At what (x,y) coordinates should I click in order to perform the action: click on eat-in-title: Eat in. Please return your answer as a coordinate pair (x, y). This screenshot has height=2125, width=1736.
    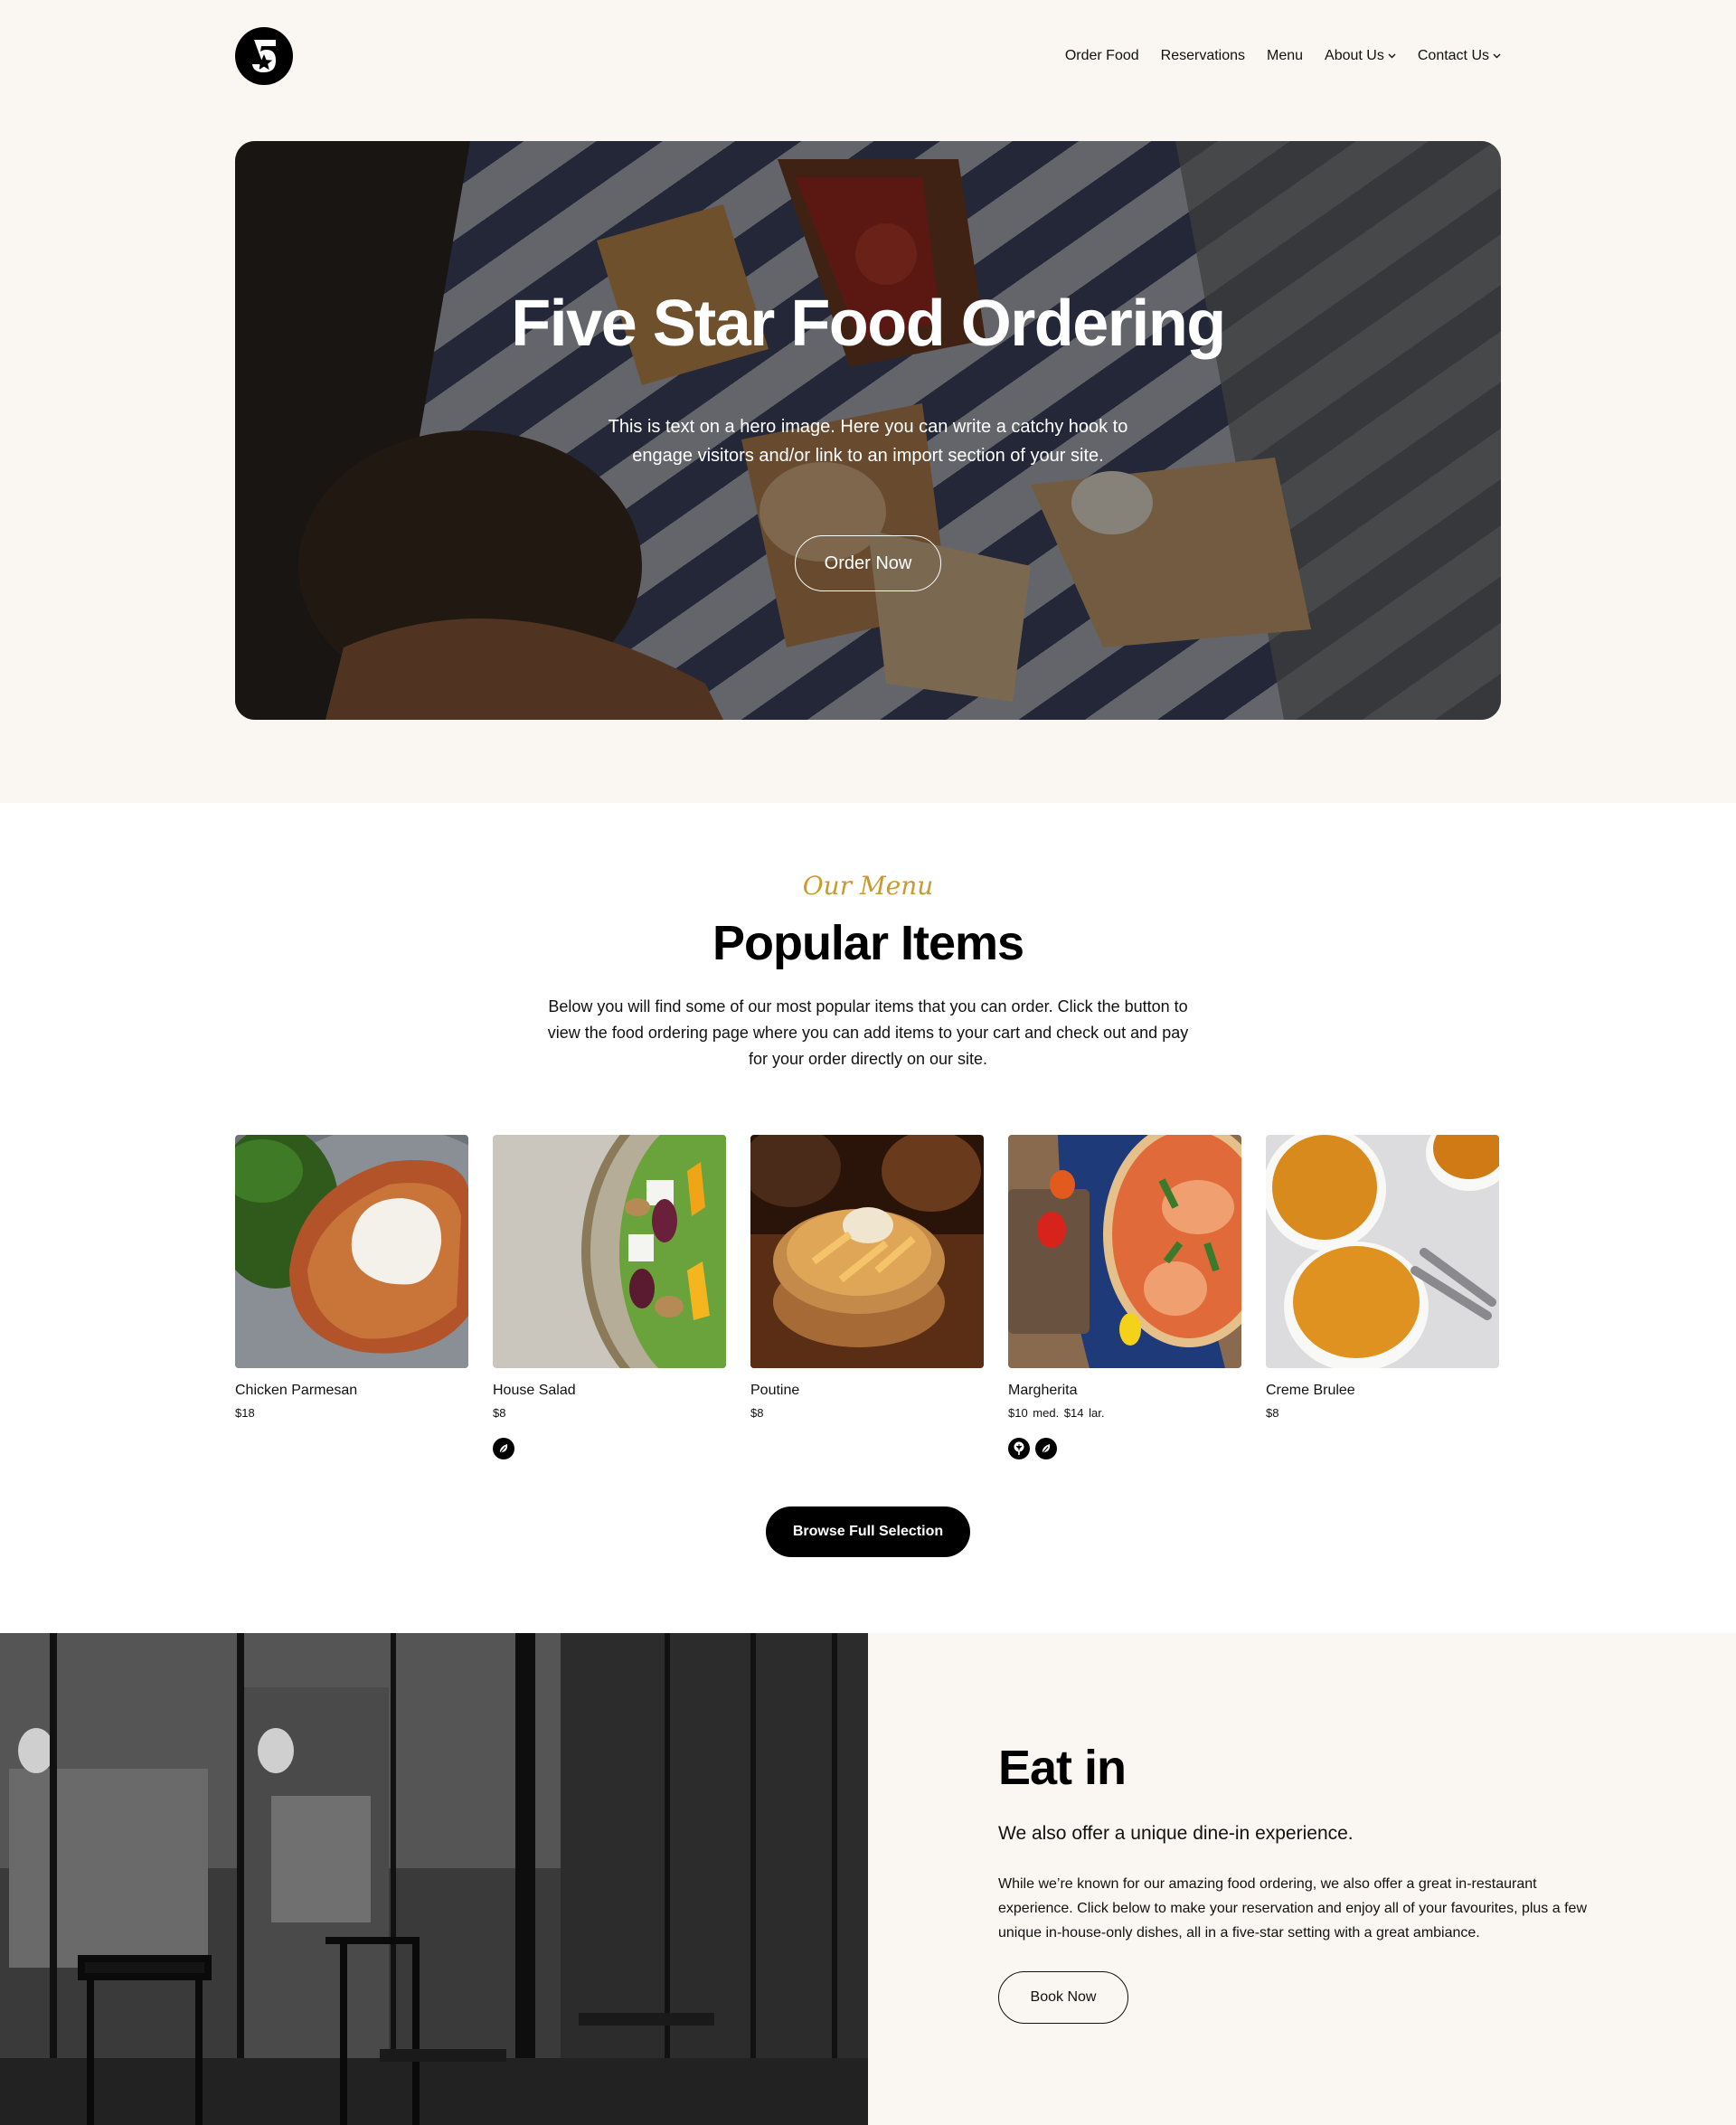
    Looking at the image, I should click on (1062, 1768).